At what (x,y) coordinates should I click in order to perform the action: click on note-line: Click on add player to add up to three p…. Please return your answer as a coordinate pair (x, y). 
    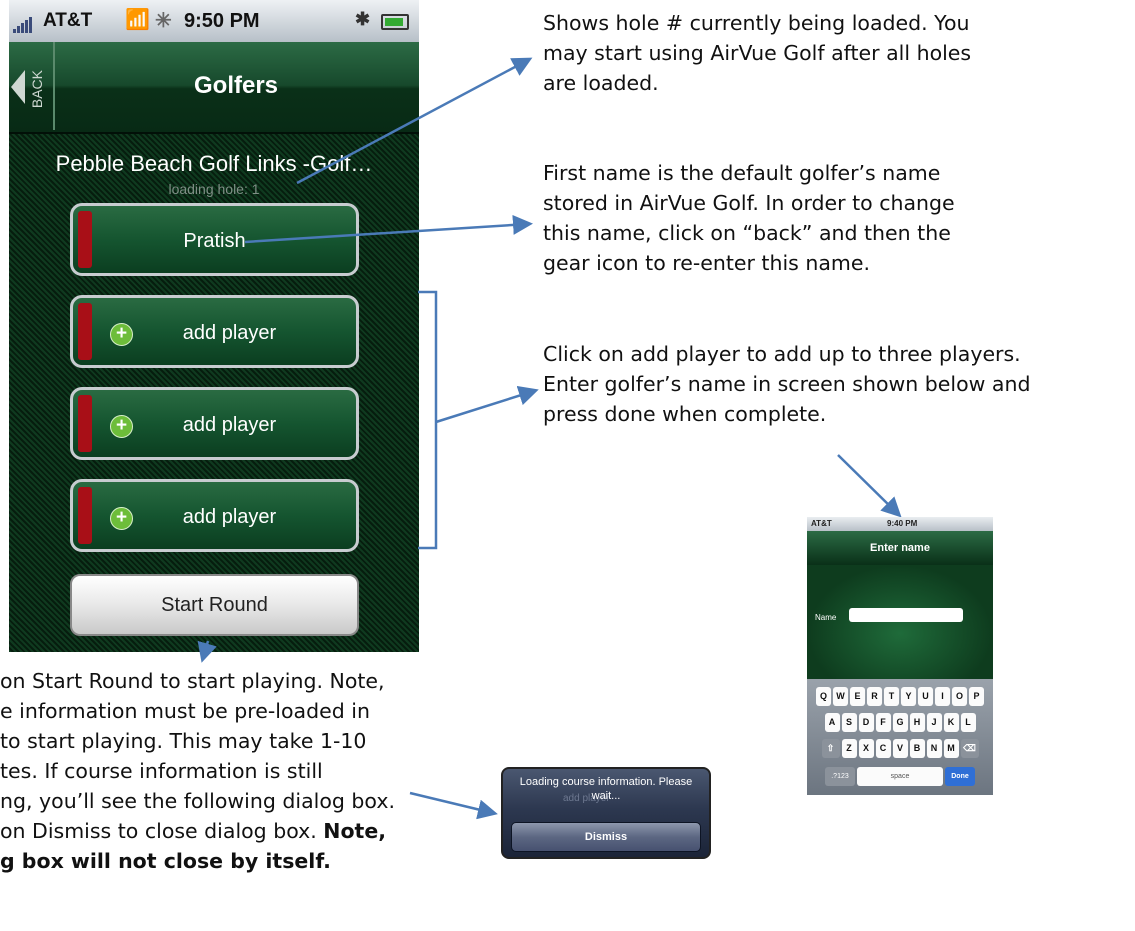
    Looking at the image, I should click on (782, 354).